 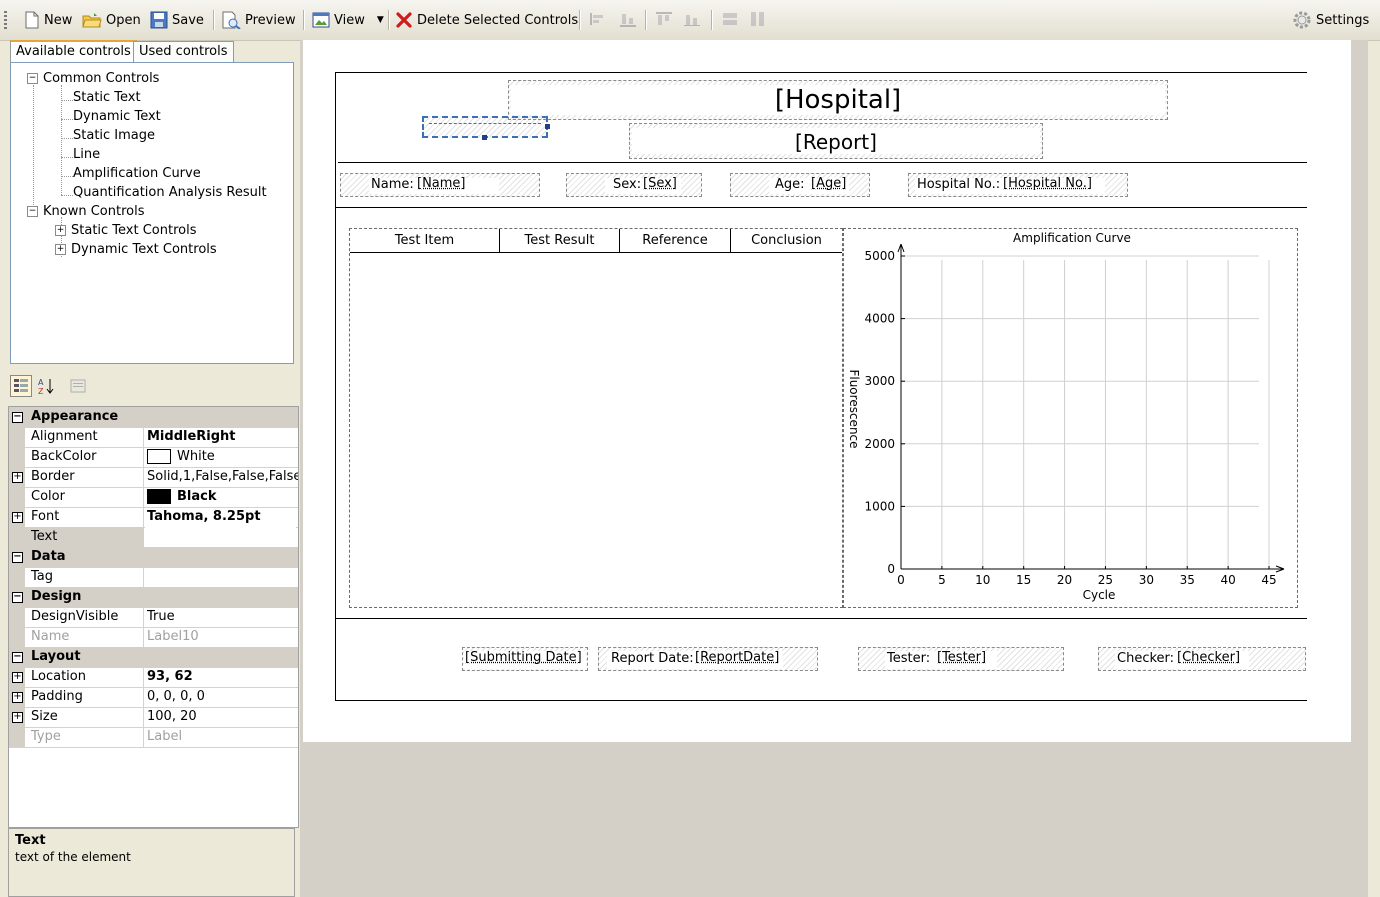 I want to click on prop-value-color: Black, so click(x=222, y=497).